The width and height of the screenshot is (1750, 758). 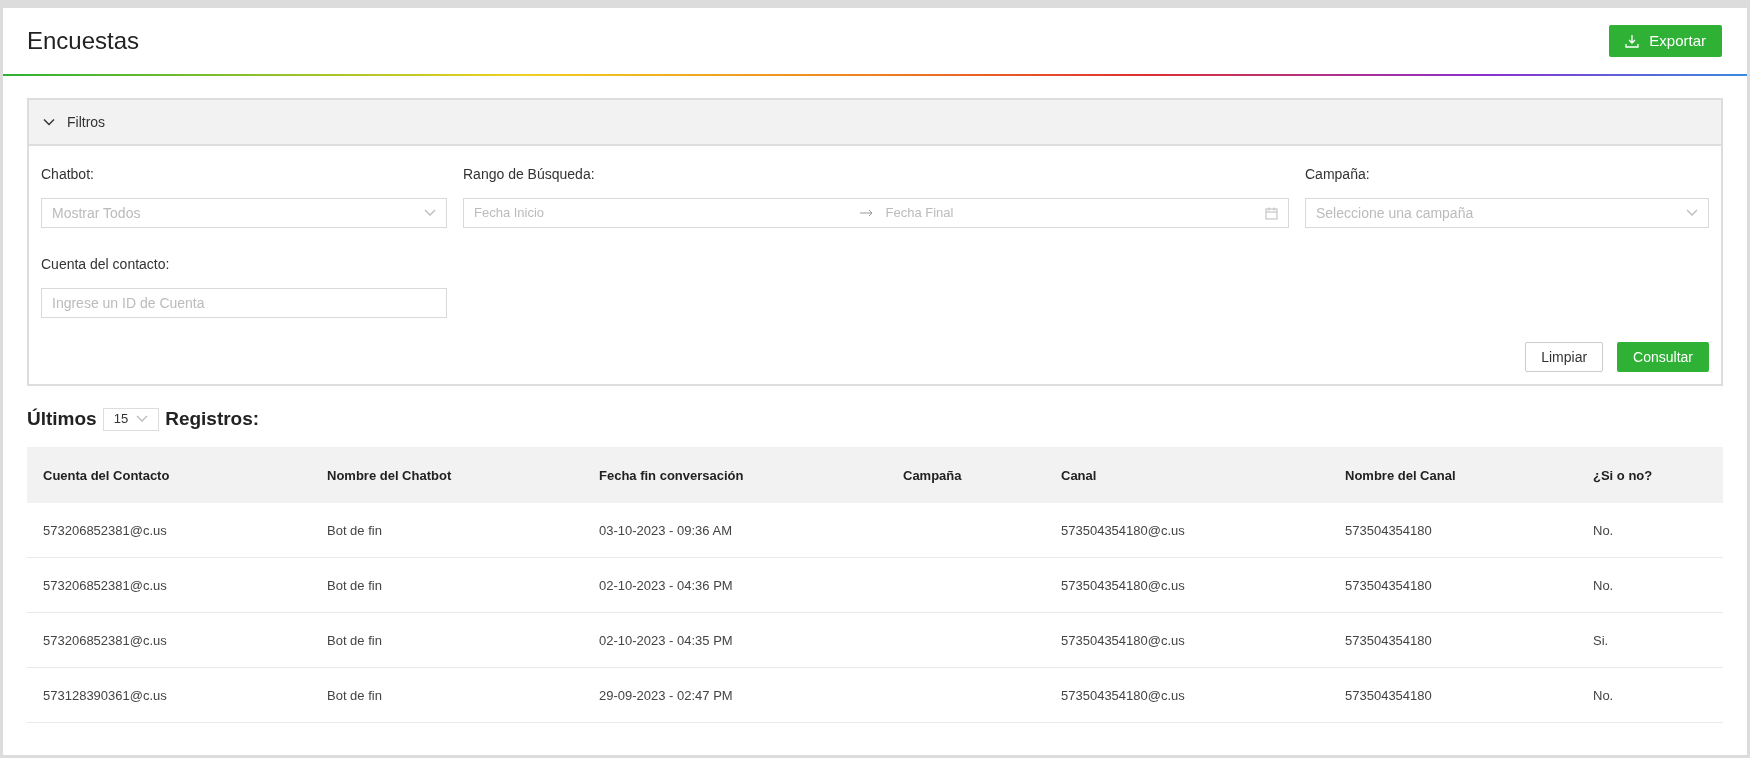 What do you see at coordinates (1079, 475) in the screenshot?
I see `column-header: Canal` at bounding box center [1079, 475].